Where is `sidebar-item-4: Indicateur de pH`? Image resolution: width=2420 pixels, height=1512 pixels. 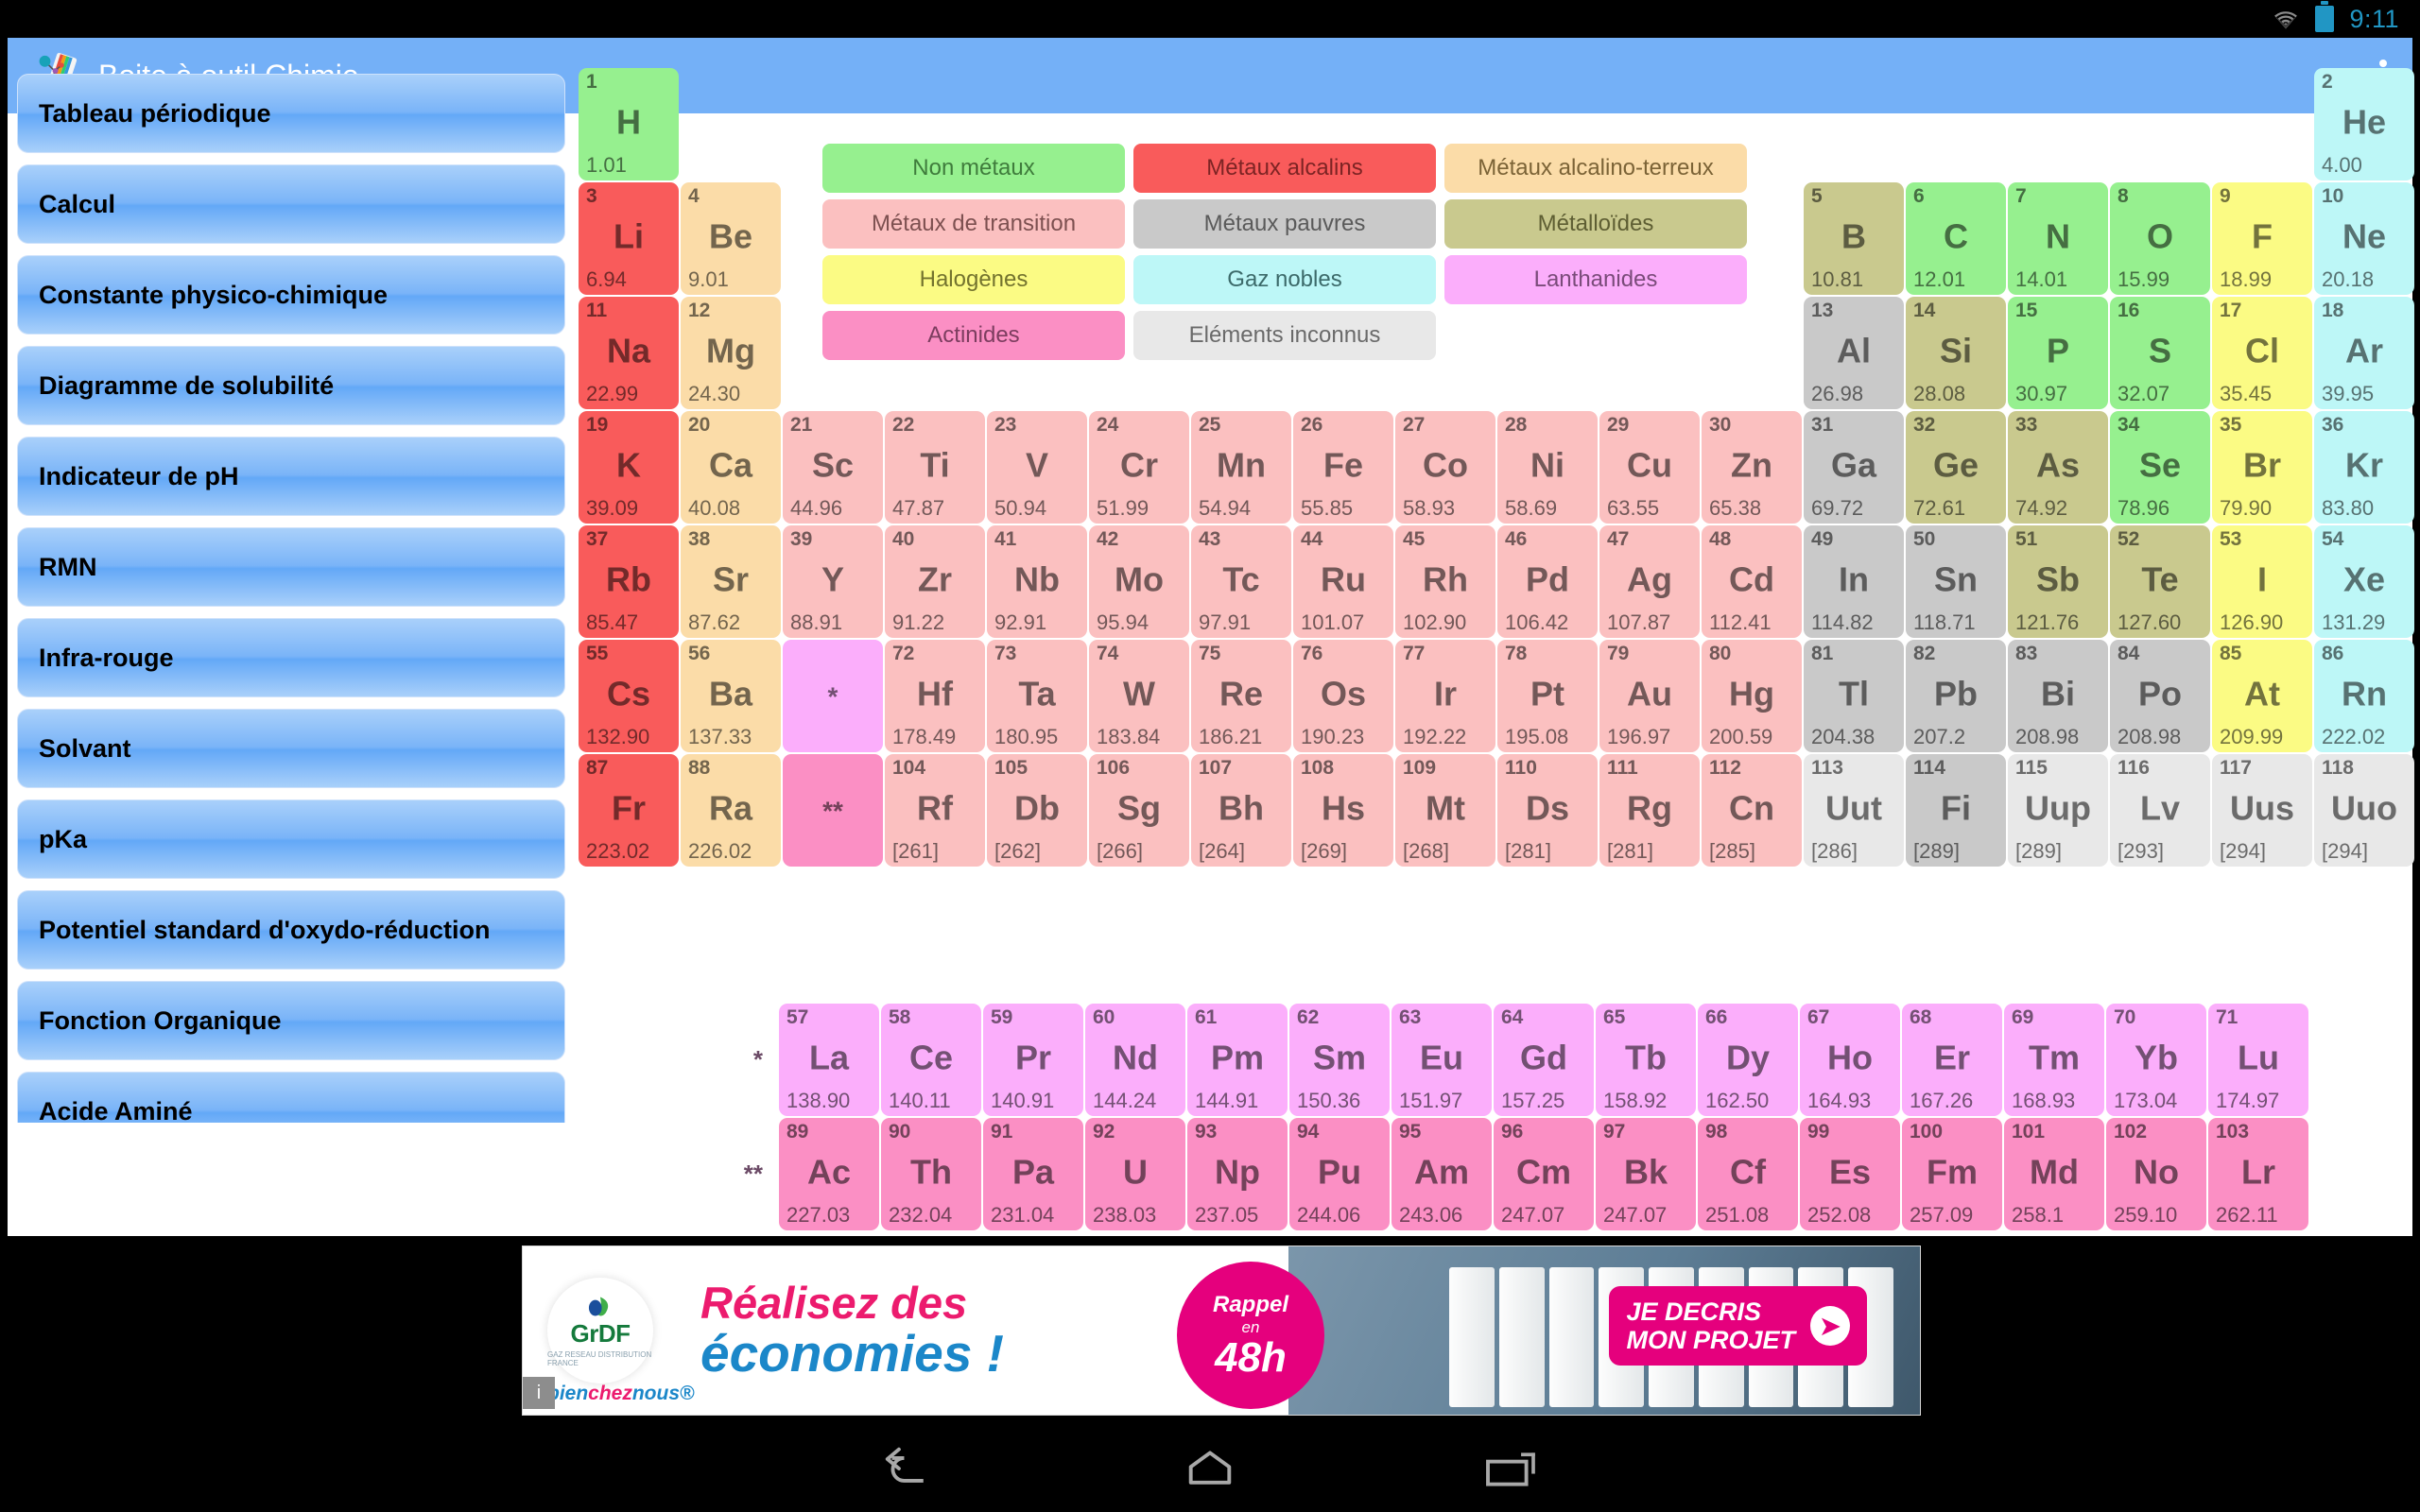
sidebar-item-4: Indicateur de pH is located at coordinates (291, 476).